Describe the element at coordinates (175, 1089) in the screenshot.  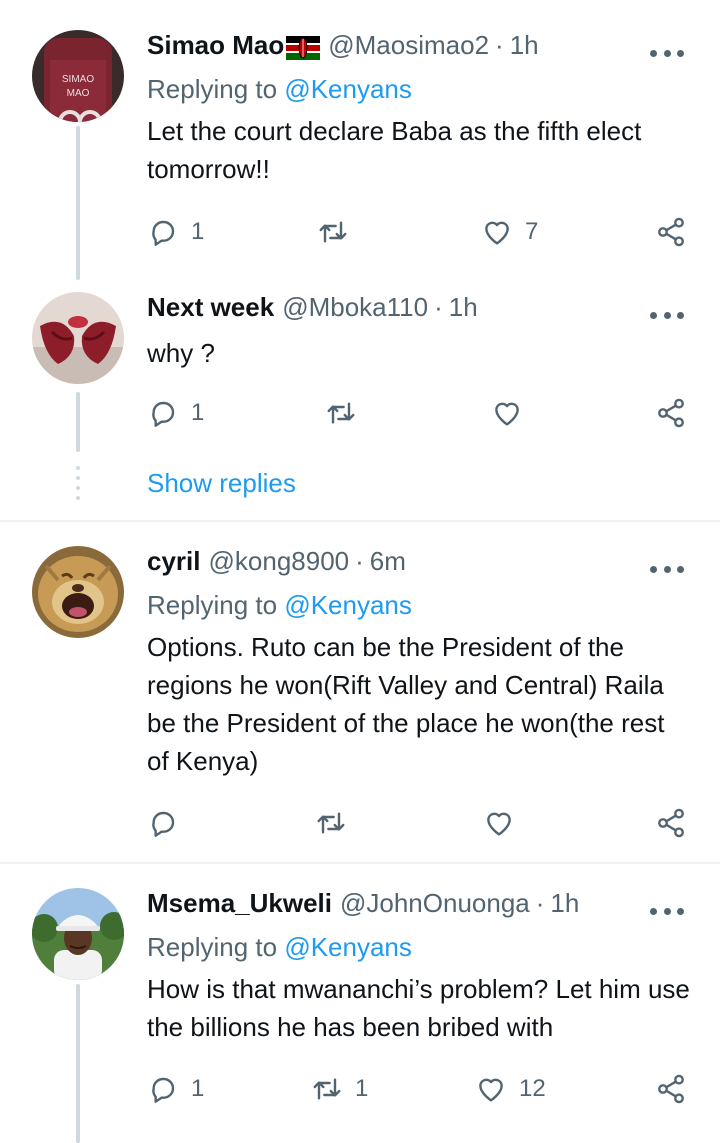
I see `reply-button: 1` at that location.